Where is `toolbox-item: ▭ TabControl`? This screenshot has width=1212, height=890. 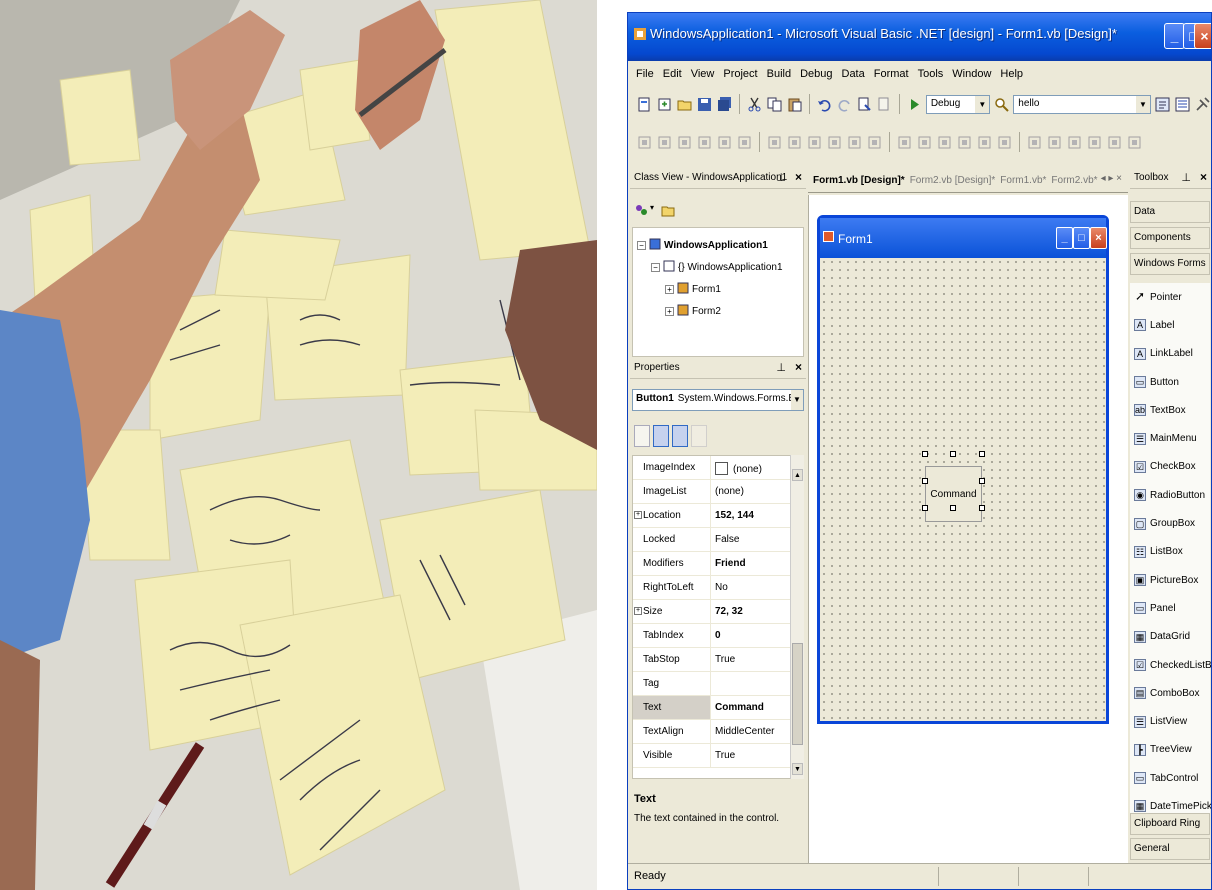 toolbox-item: ▭ TabControl is located at coordinates (1170, 778).